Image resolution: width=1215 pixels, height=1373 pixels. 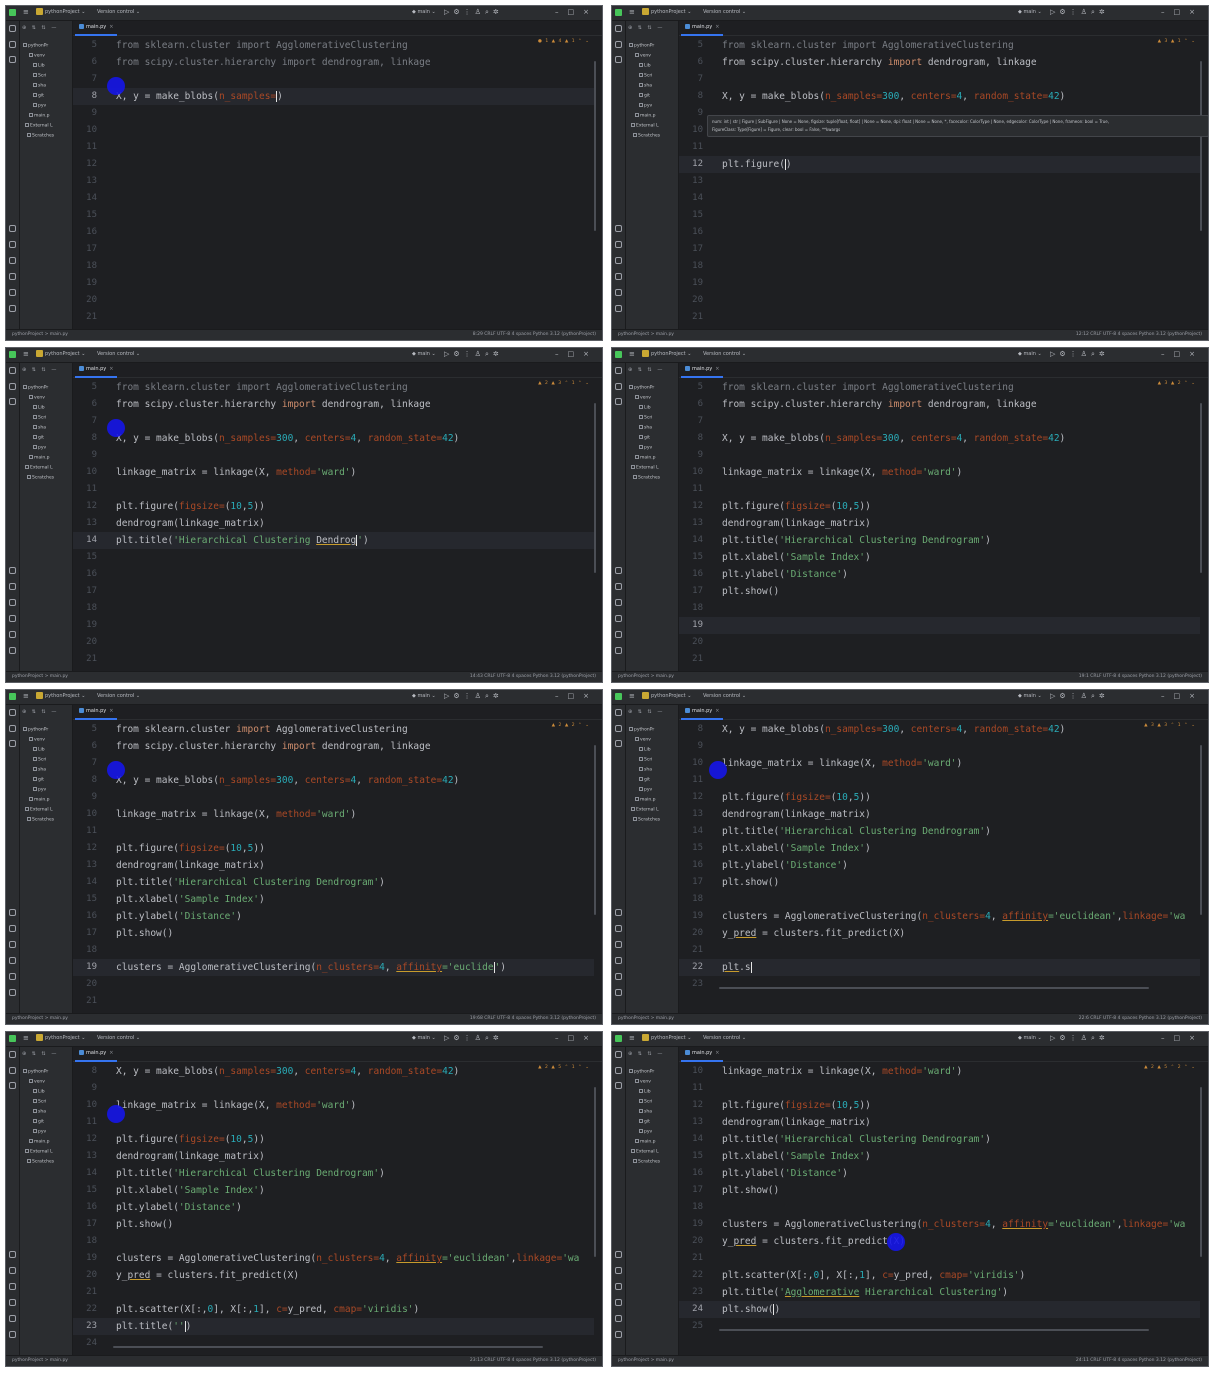 What do you see at coordinates (618, 244) in the screenshot?
I see `python-console-icon` at bounding box center [618, 244].